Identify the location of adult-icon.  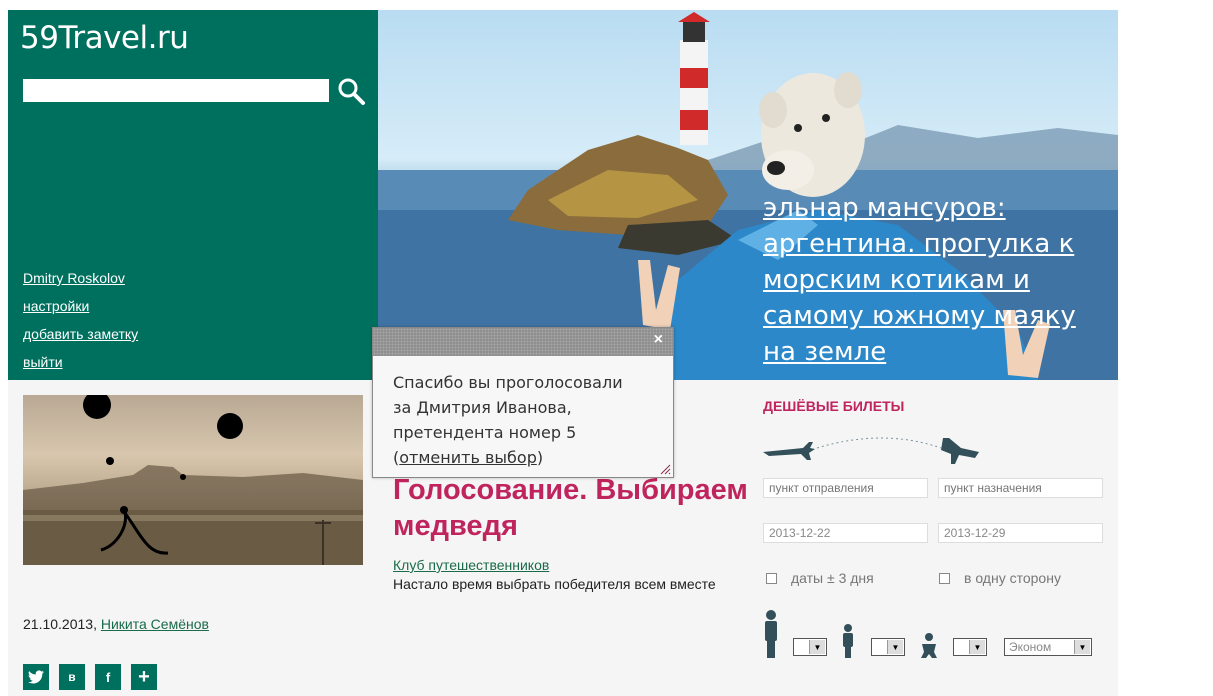
(771, 634).